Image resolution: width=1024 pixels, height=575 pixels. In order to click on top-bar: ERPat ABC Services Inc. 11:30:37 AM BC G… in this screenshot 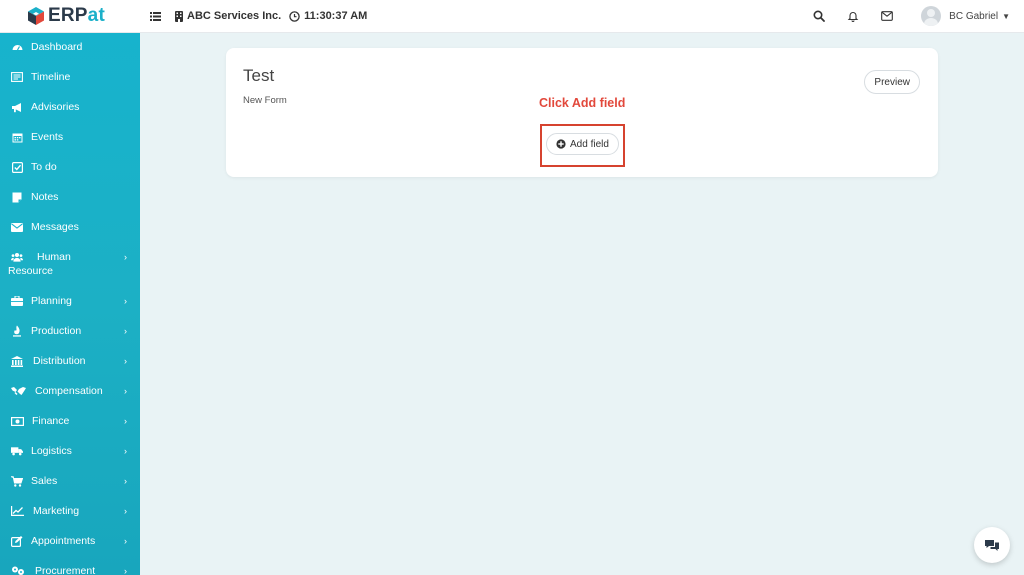, I will do `click(512, 16)`.